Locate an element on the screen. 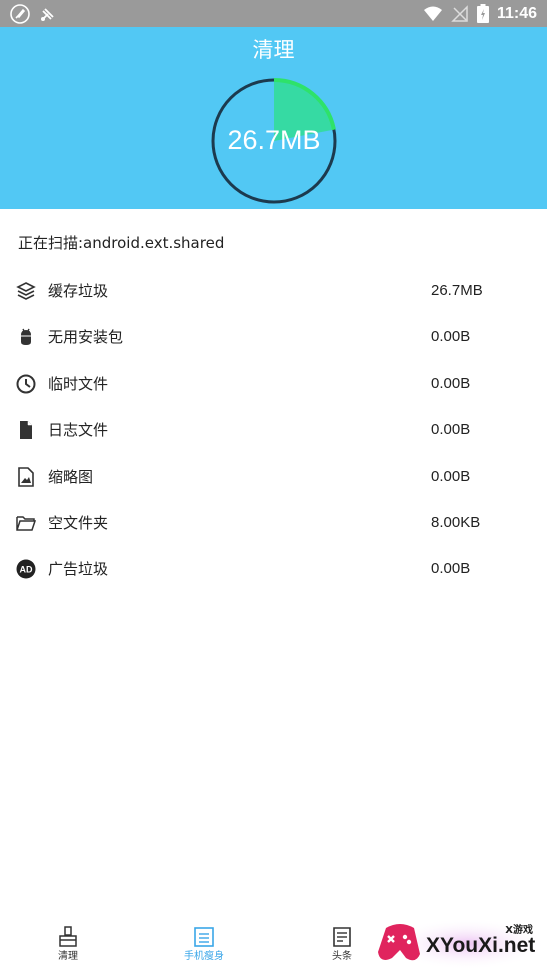 Image resolution: width=547 pixels, height=974 pixels. scan-status-text: 正在扫描:android.ext.shared is located at coordinates (121, 243).